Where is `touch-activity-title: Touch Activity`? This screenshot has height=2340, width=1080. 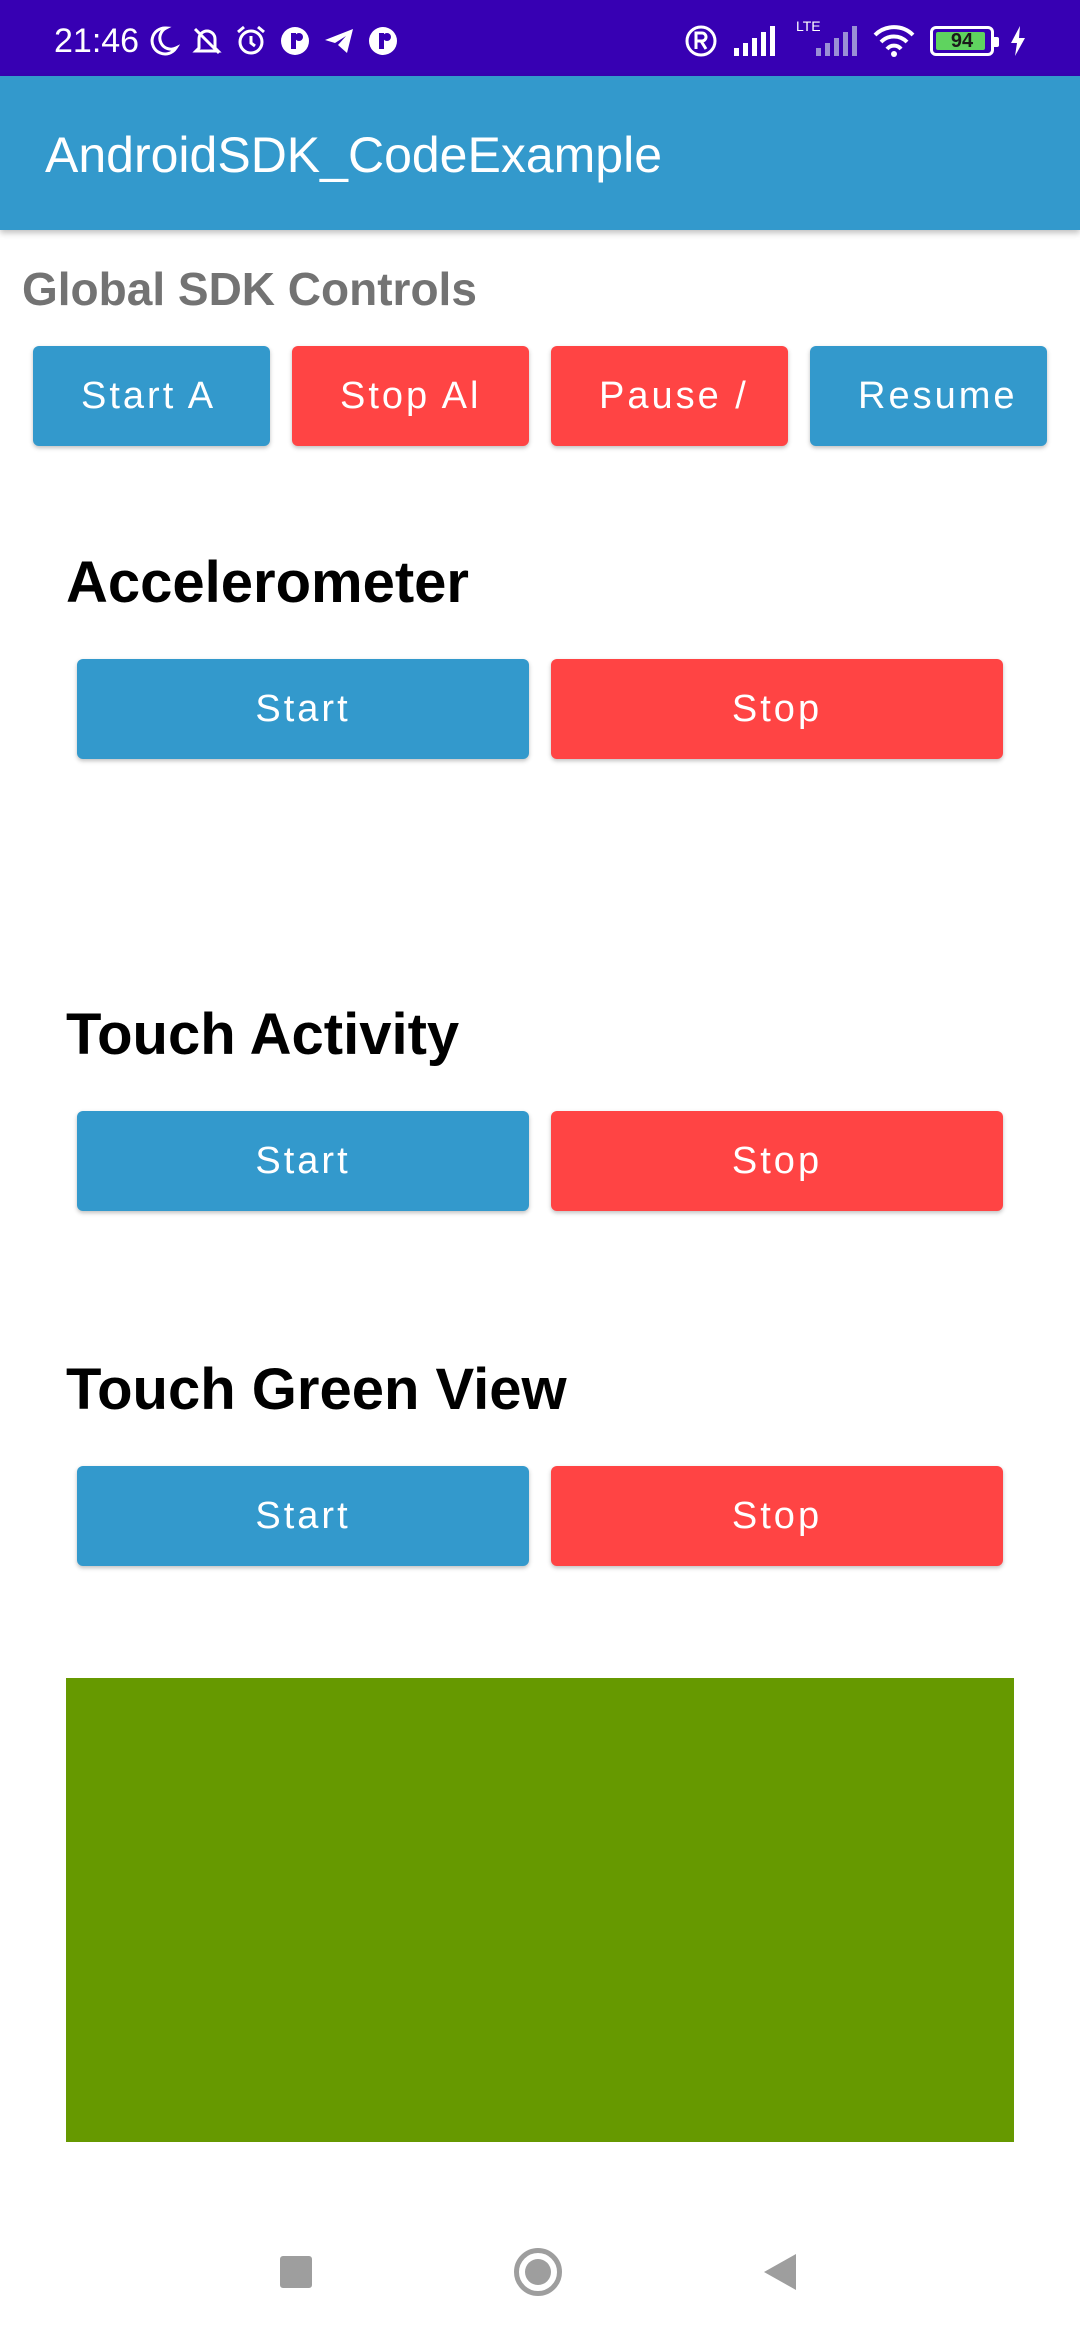
touch-activity-title: Touch Activity is located at coordinates (263, 1034).